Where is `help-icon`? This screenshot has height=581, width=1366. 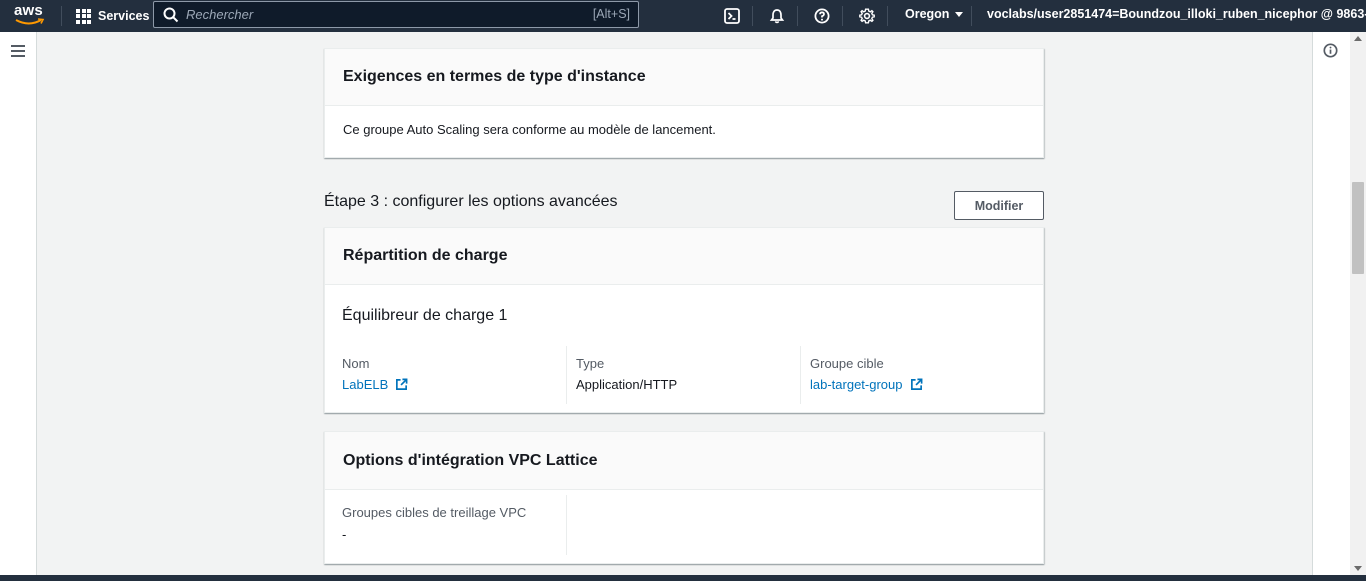 help-icon is located at coordinates (822, 16).